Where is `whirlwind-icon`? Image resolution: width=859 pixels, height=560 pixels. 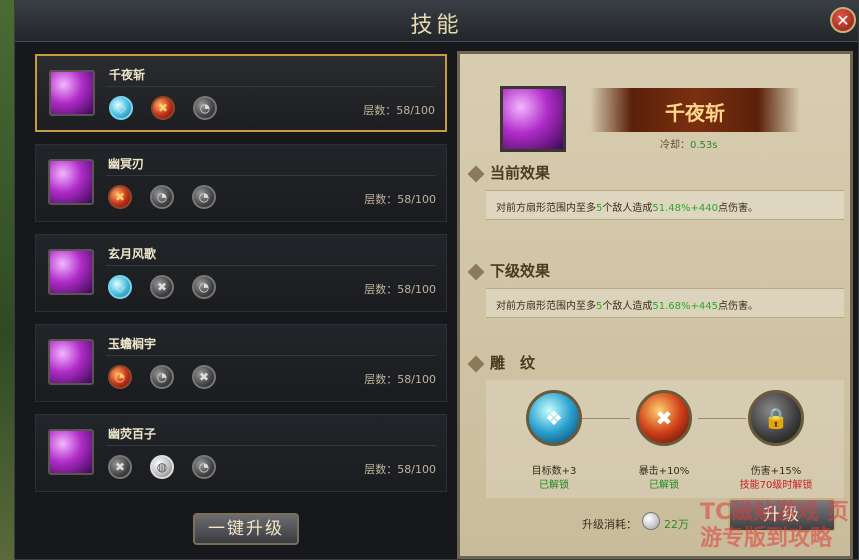
whirlwind-icon is located at coordinates (71, 272).